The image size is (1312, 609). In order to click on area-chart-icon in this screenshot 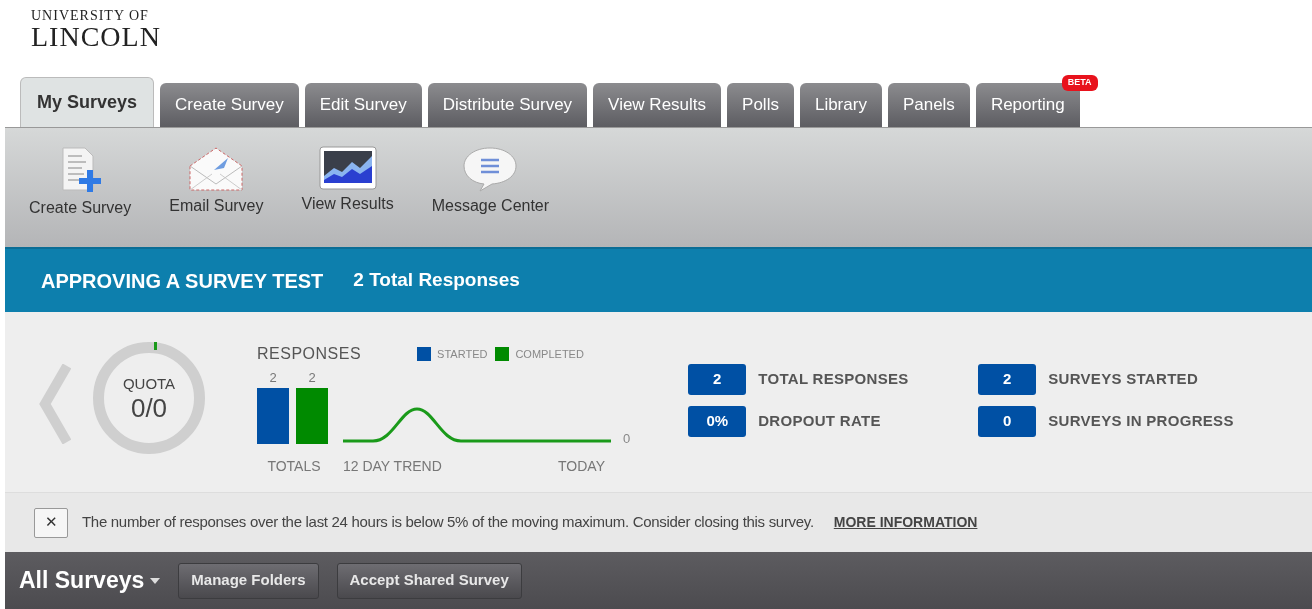, I will do `click(347, 168)`.